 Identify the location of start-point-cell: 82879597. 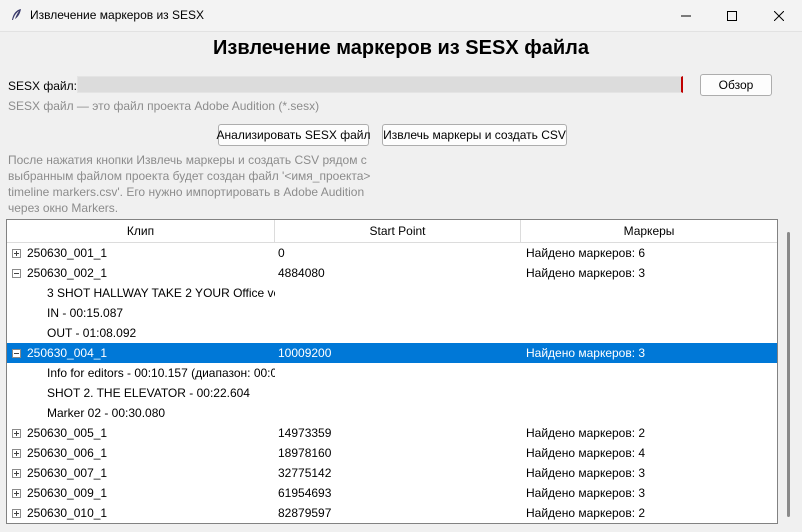
(305, 513).